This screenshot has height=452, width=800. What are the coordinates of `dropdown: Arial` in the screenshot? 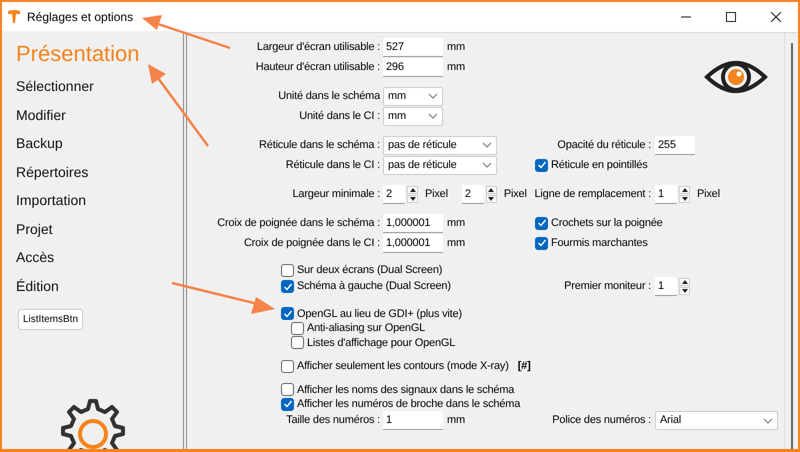 It's located at (716, 420).